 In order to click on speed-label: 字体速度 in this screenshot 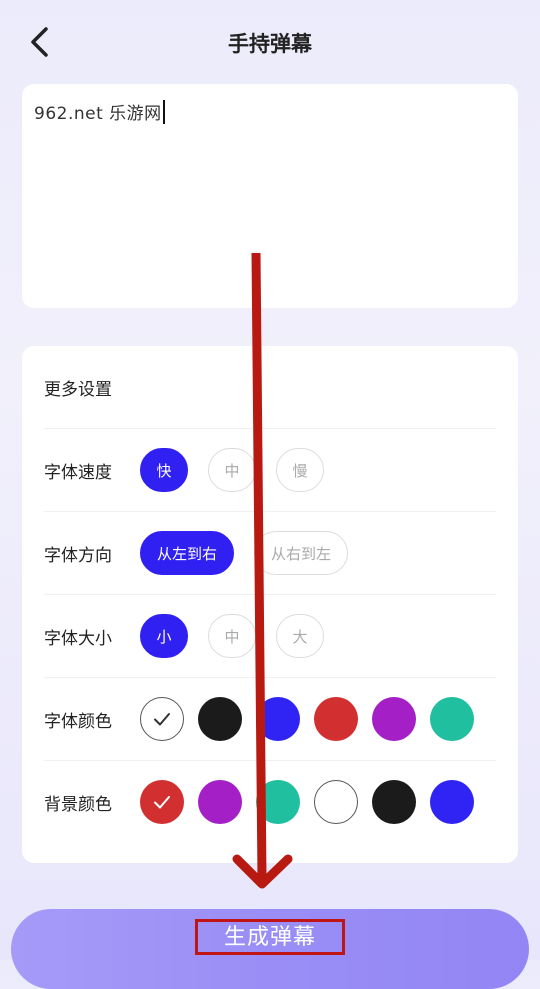, I will do `click(78, 472)`.